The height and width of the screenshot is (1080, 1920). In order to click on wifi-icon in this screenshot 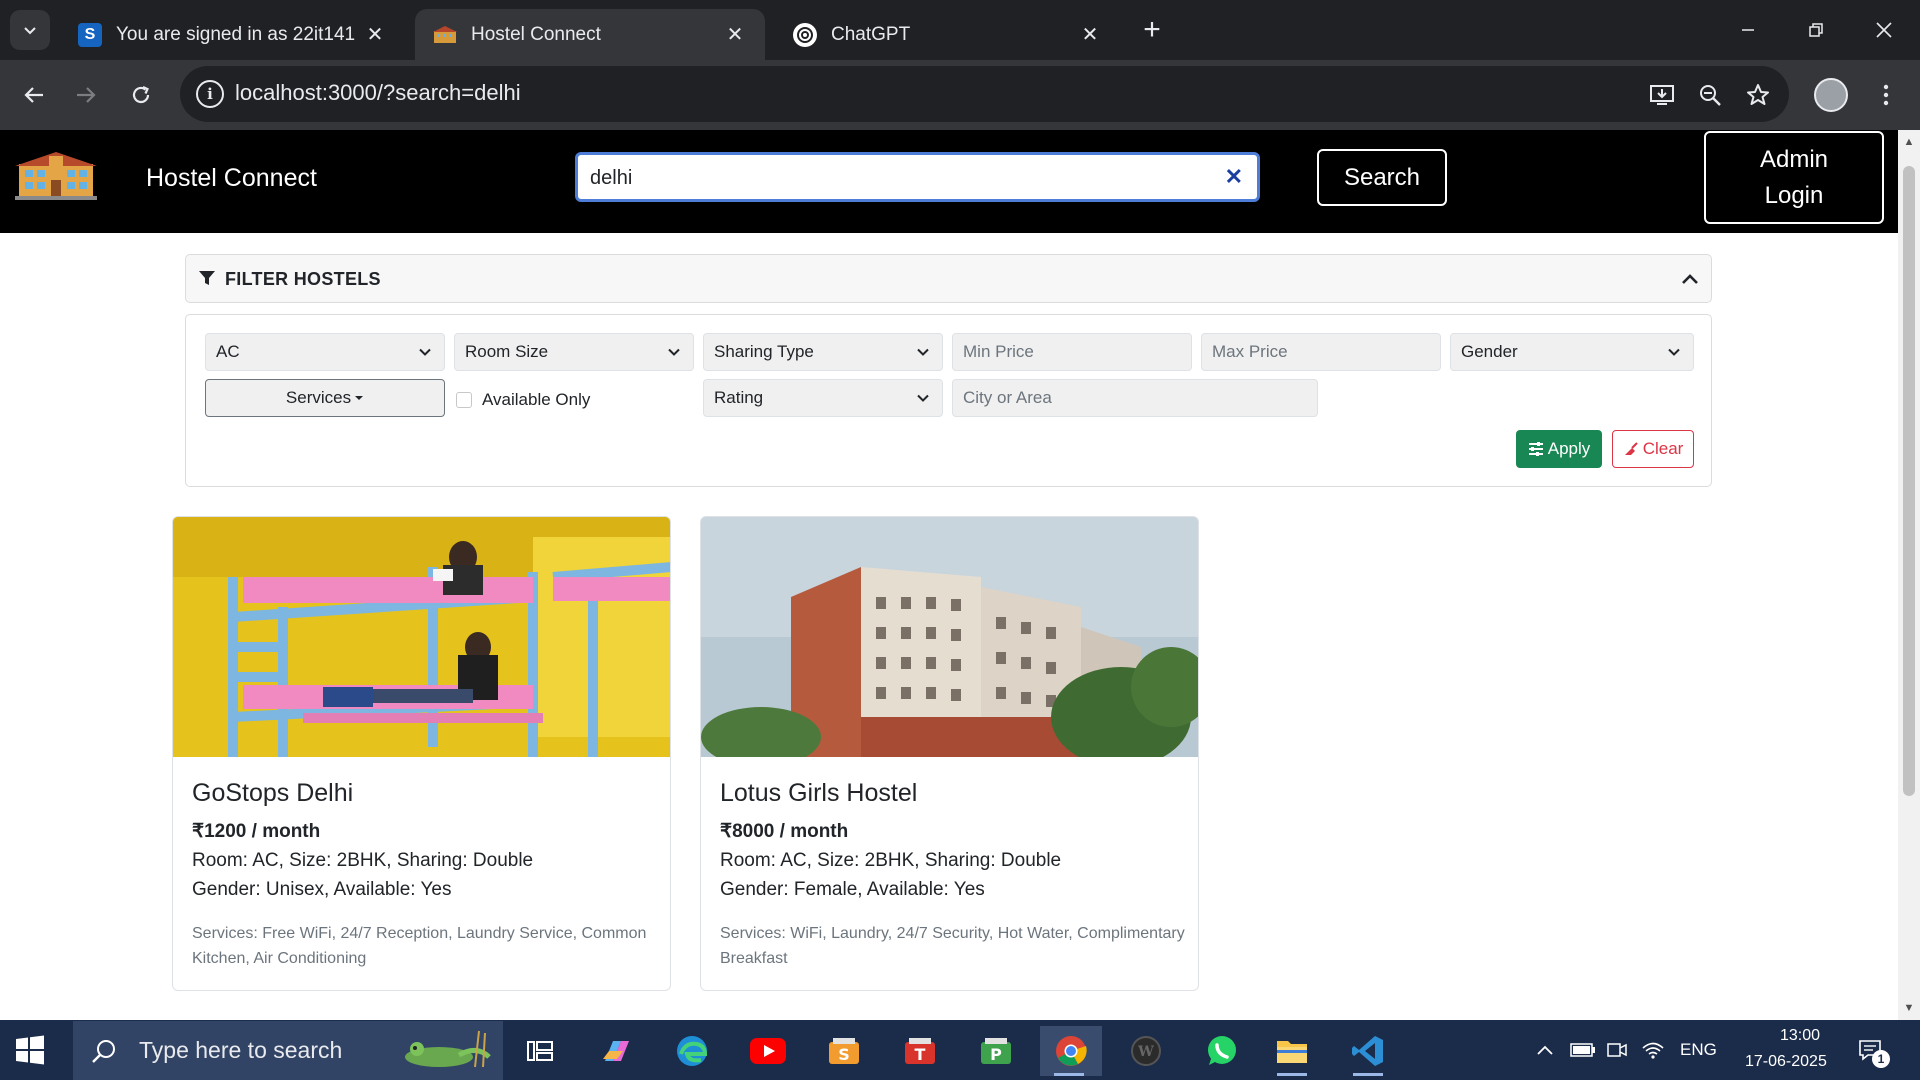, I will do `click(1653, 1050)`.